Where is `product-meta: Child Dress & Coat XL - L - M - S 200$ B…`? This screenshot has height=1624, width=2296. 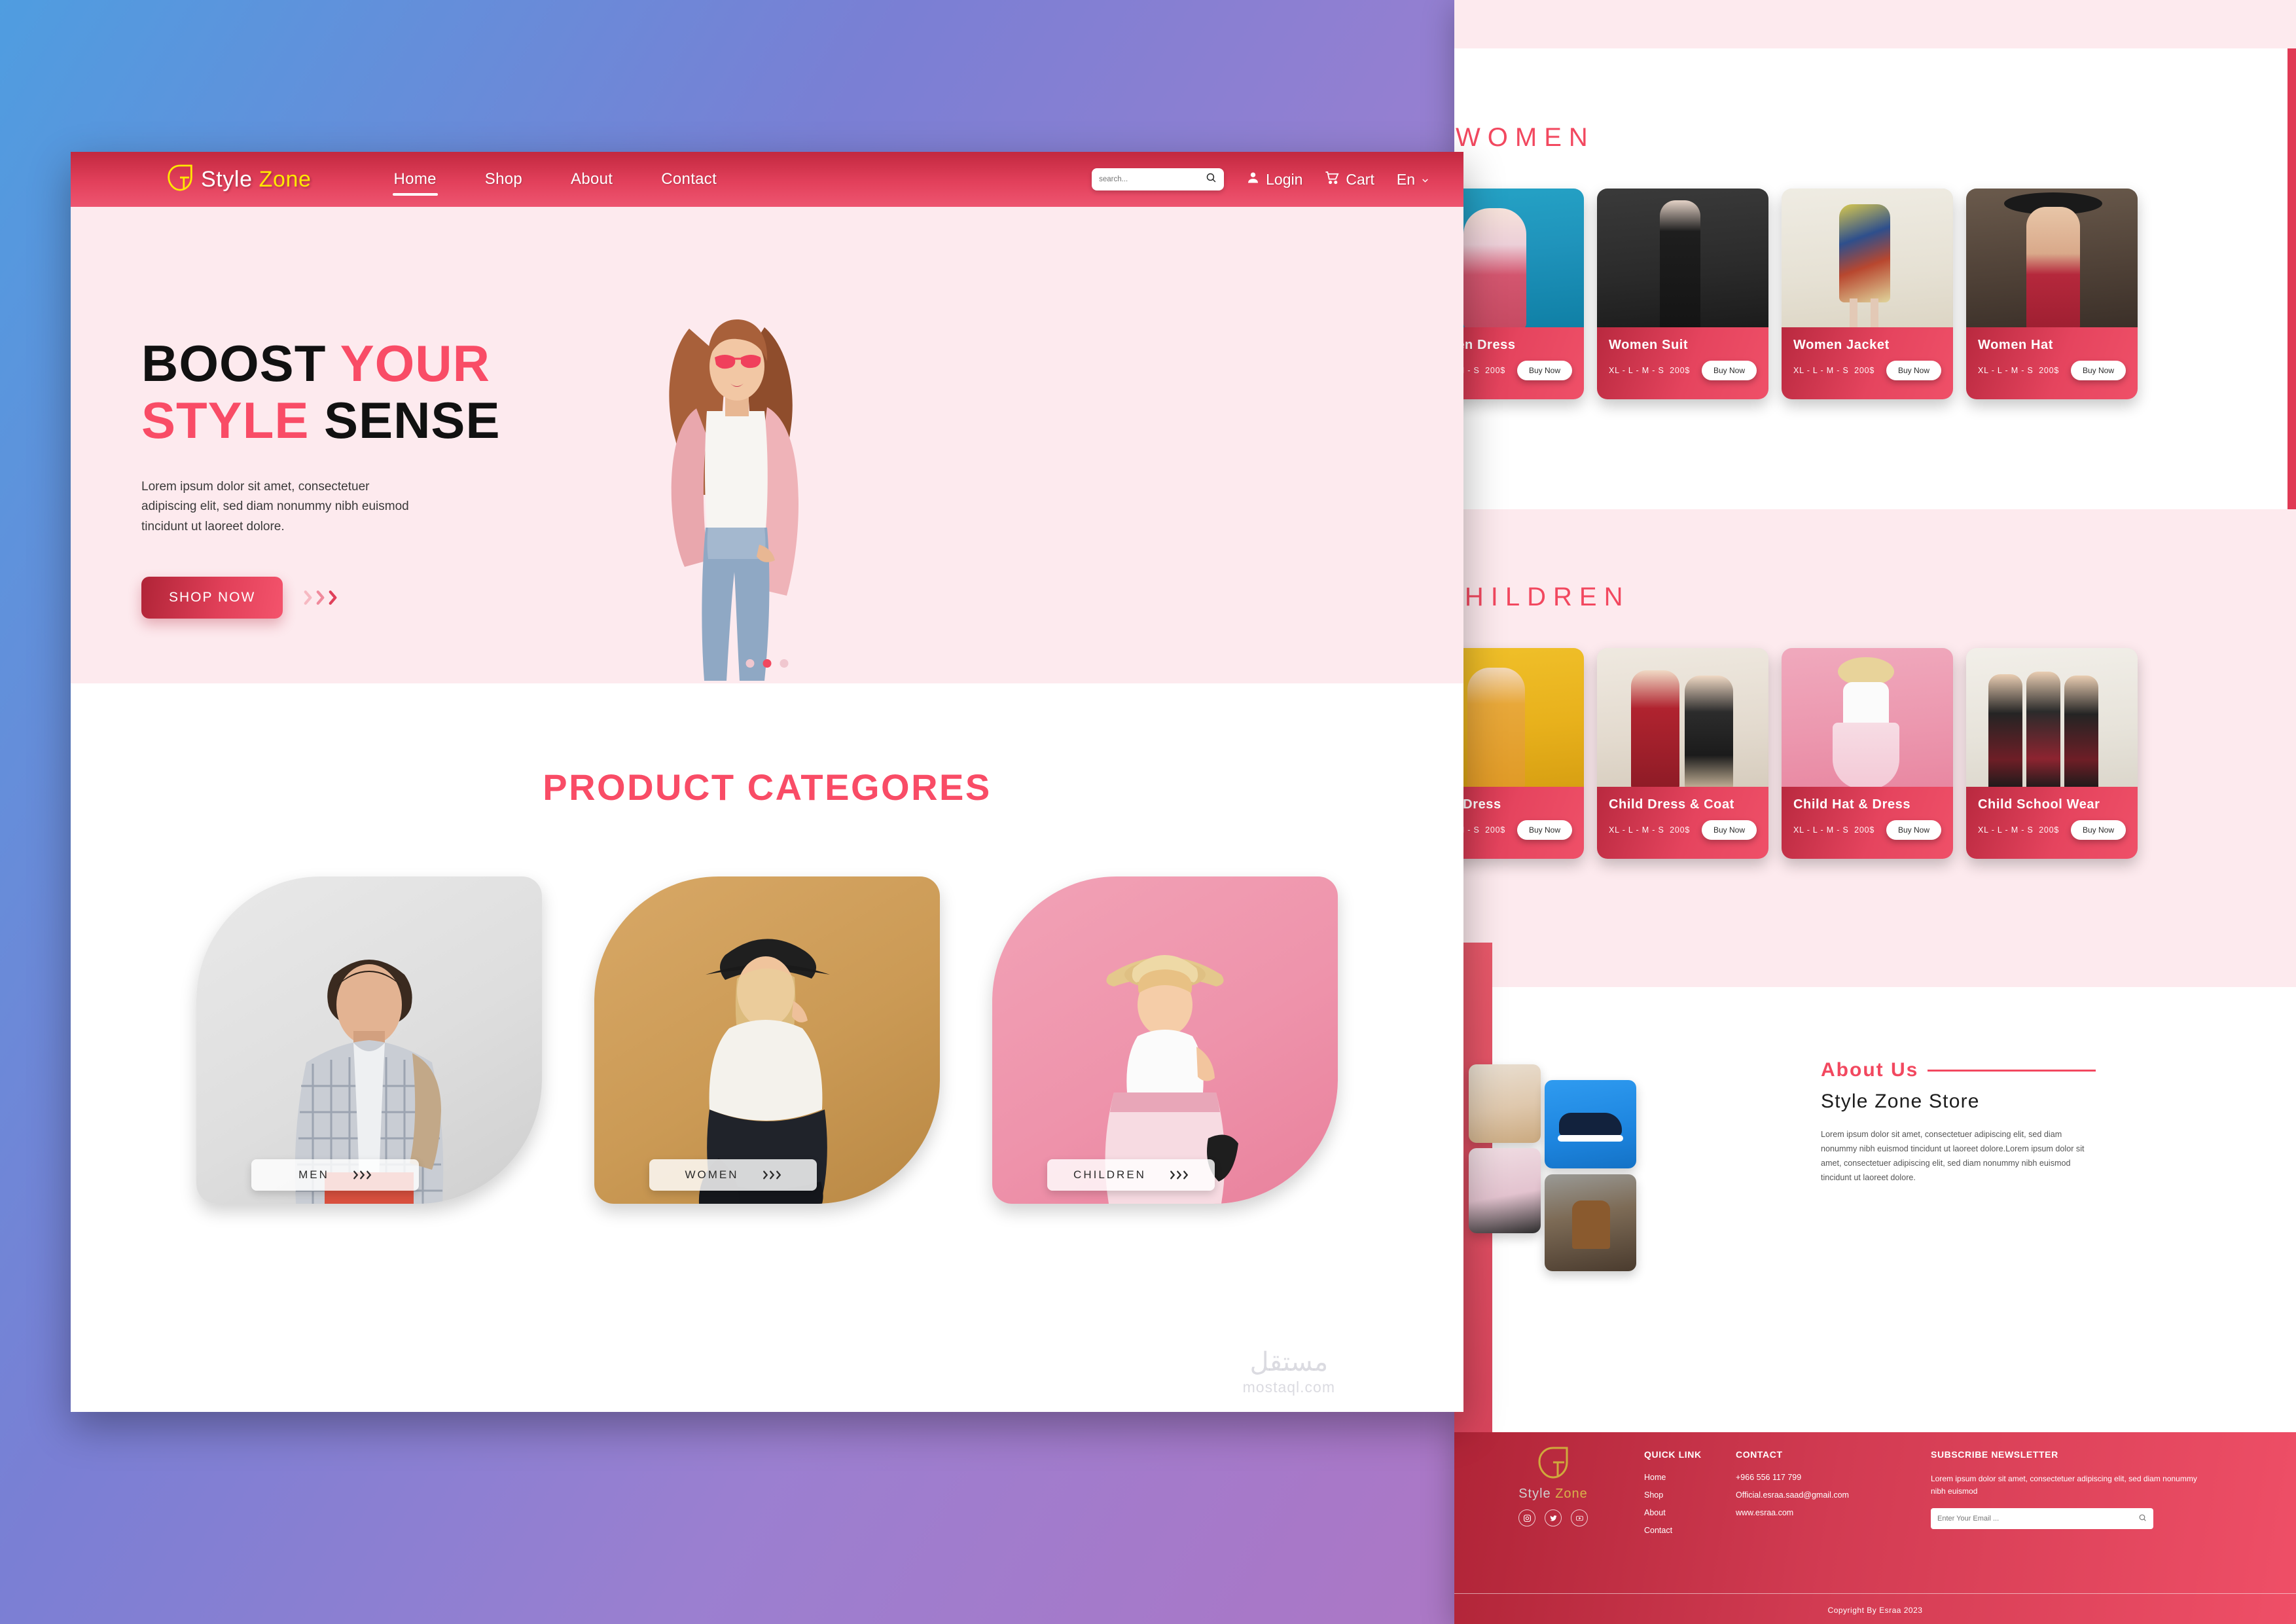
product-meta: Child Dress & Coat XL - L - M - S 200$ B… is located at coordinates (1682, 823).